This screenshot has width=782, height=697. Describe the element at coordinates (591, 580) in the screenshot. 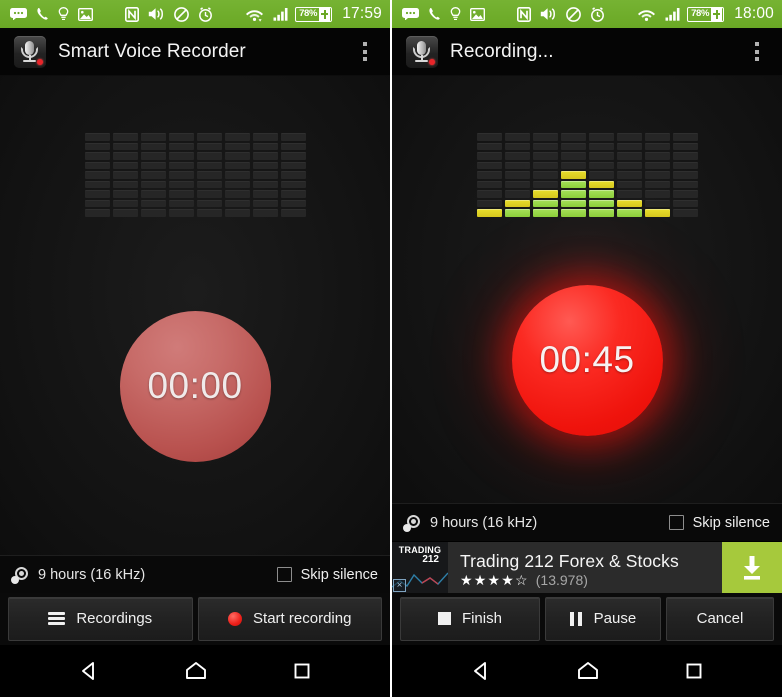

I see `ad-rating-row: ★★★★☆ (13.978)` at that location.